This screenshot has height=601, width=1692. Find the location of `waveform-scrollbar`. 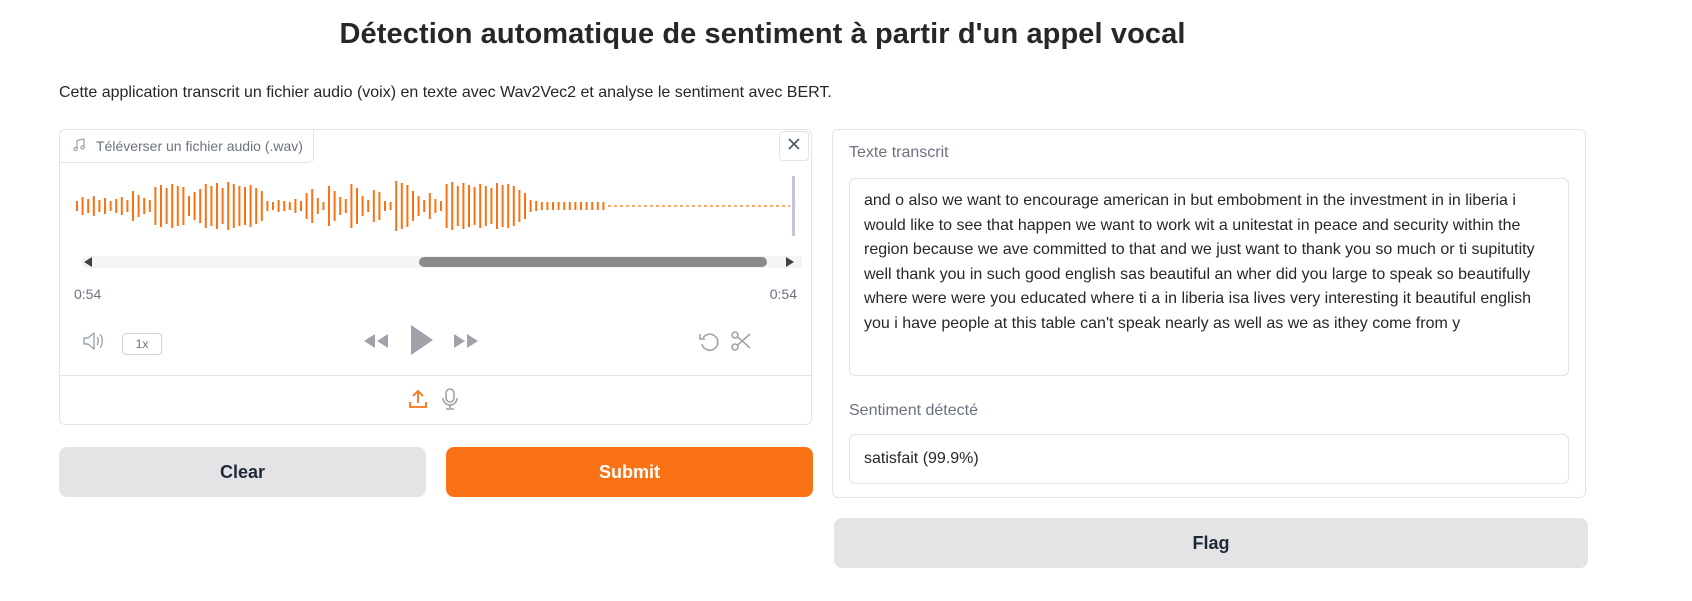

waveform-scrollbar is located at coordinates (442, 262).